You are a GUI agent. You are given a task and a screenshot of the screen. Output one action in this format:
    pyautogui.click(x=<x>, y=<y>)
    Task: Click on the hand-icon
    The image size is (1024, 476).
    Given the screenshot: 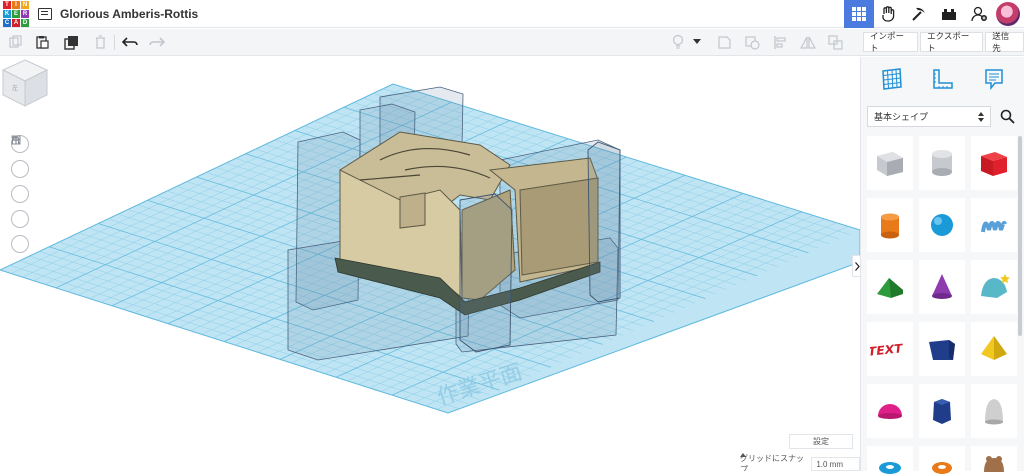 What is the action you would take?
    pyautogui.click(x=888, y=14)
    